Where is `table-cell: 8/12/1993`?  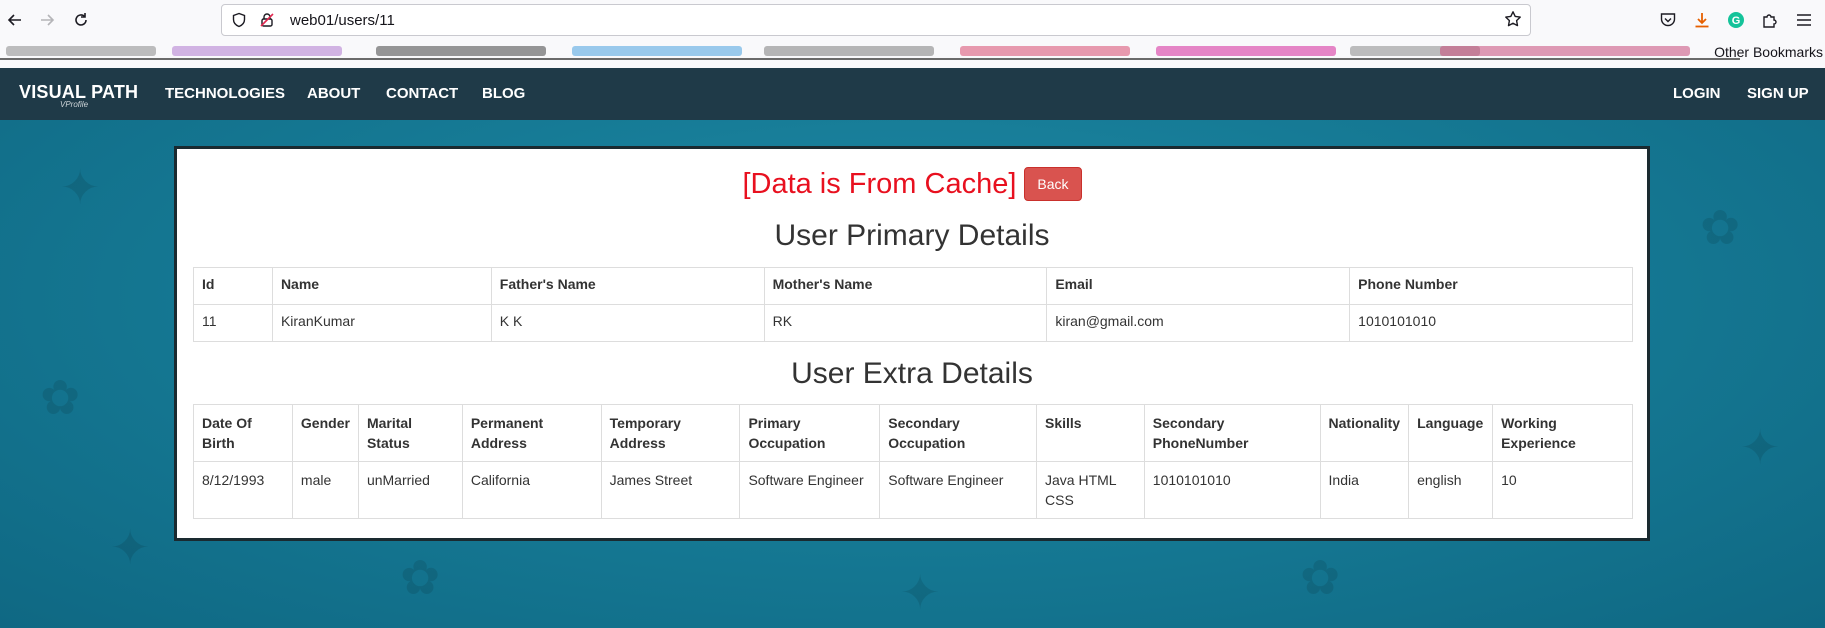 table-cell: 8/12/1993 is located at coordinates (243, 490).